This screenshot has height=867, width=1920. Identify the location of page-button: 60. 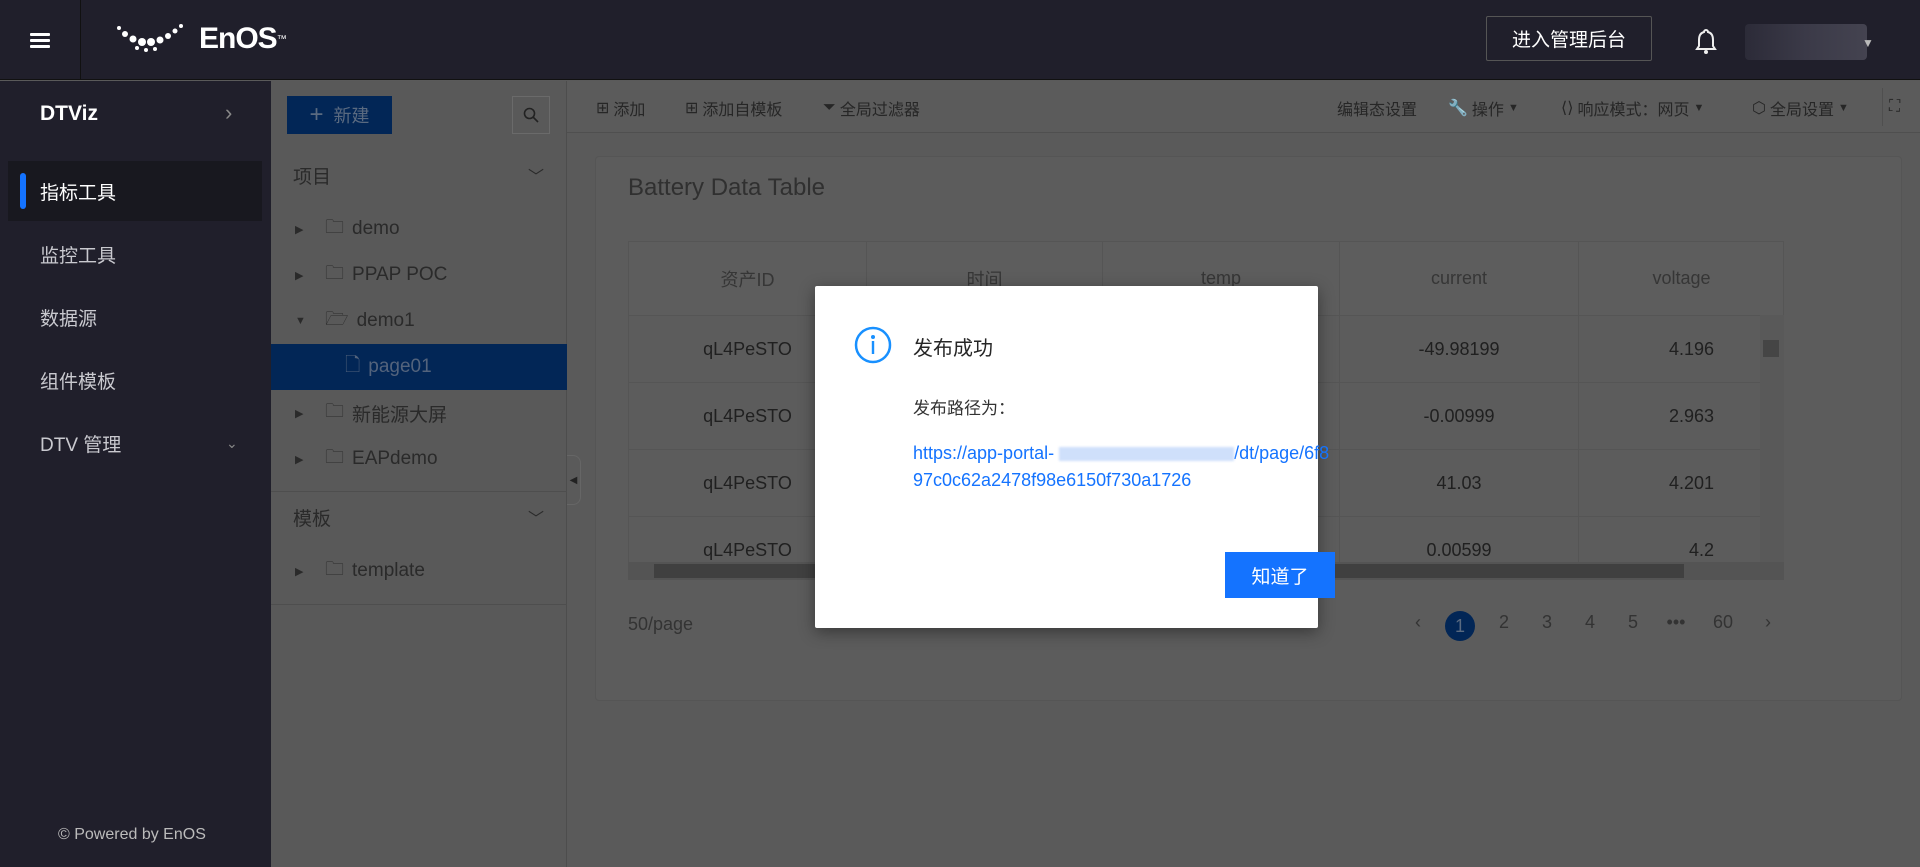
(1723, 622).